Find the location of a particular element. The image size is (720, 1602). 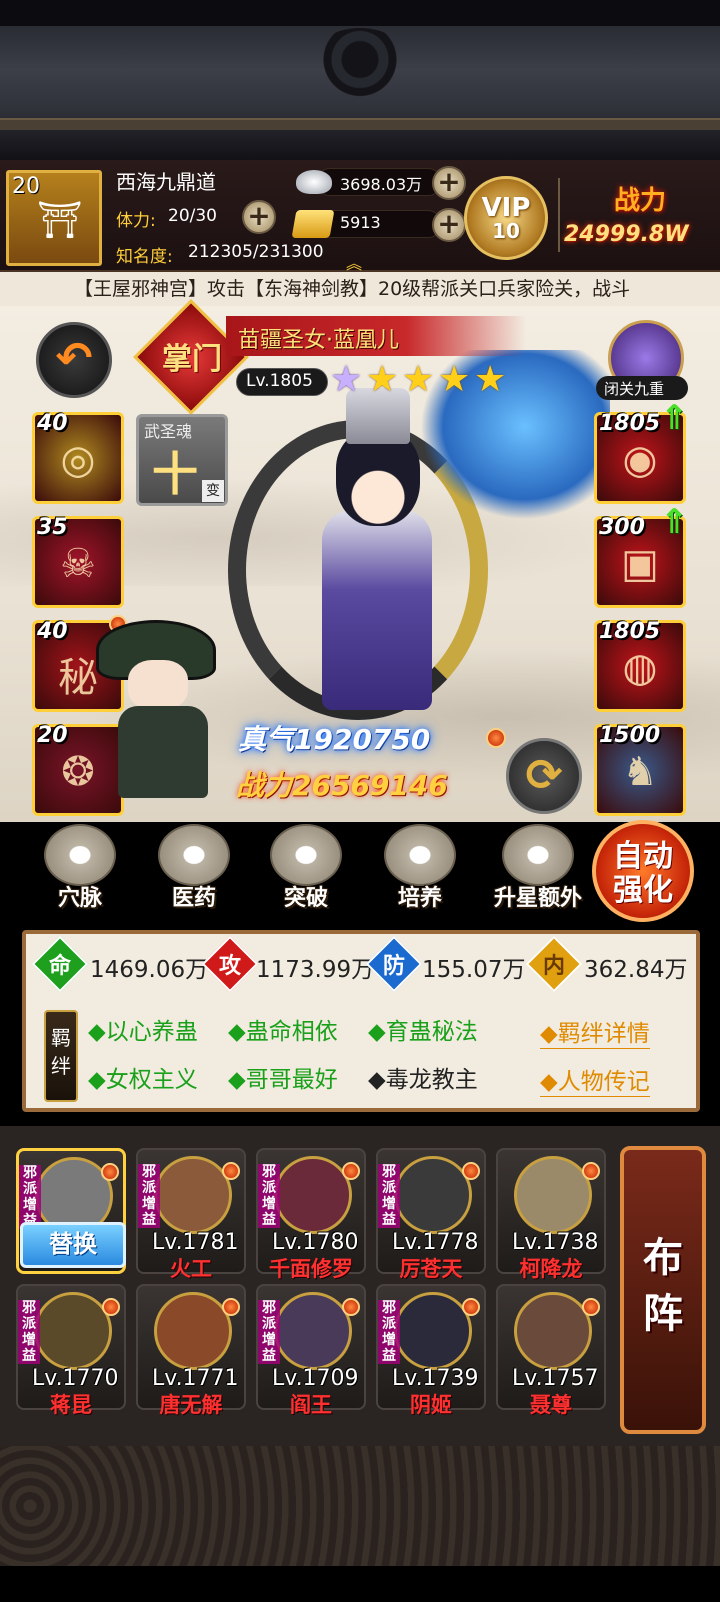

roof-decoration is located at coordinates (360, 80).